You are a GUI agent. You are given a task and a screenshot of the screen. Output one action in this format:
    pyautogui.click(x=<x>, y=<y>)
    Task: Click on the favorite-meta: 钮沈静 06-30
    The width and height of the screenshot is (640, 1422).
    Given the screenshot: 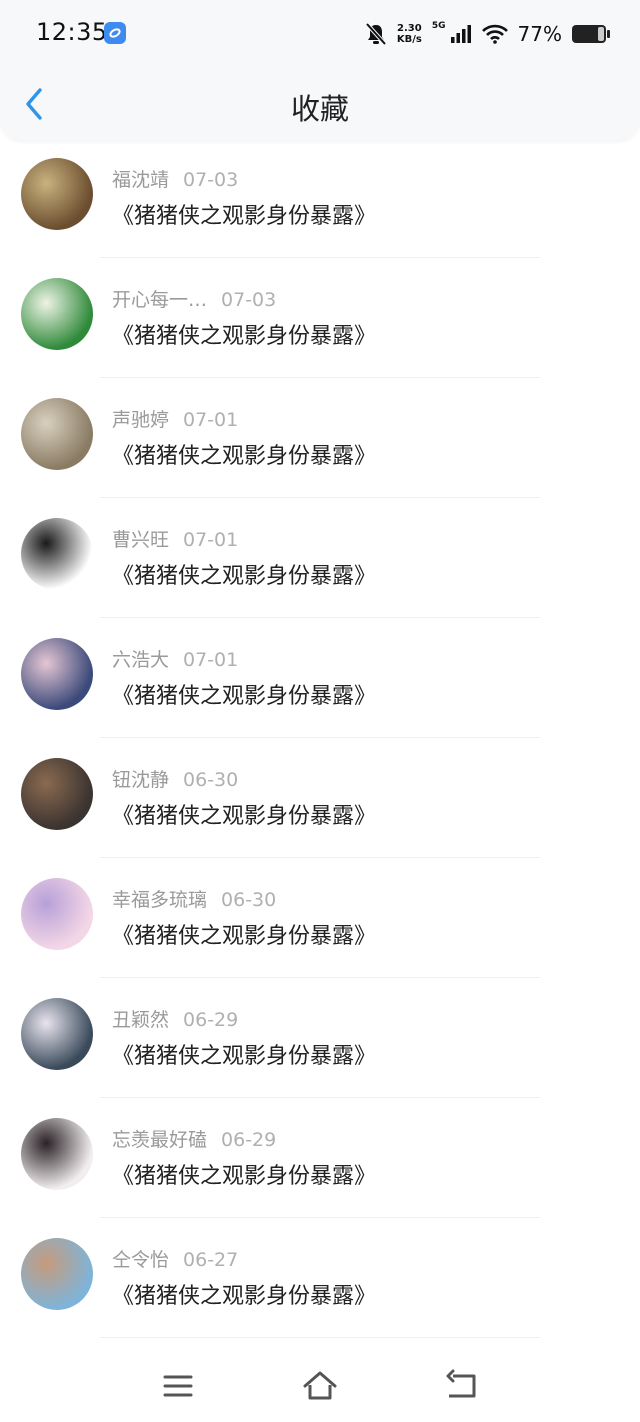 What is the action you would take?
    pyautogui.click(x=175, y=778)
    